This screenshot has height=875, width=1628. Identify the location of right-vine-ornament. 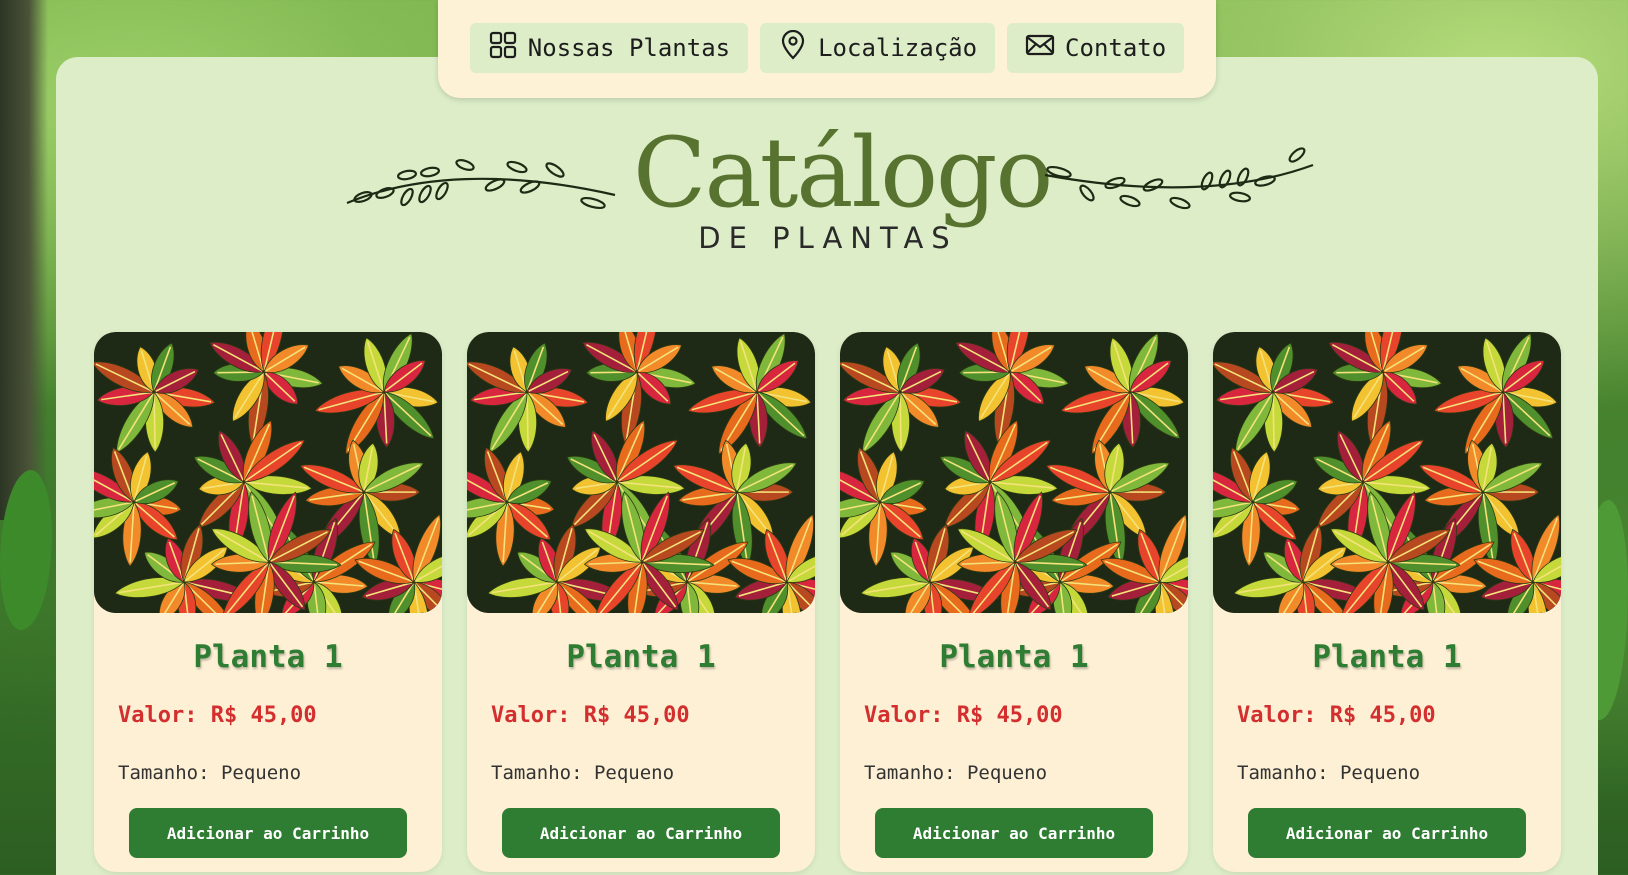
(1179, 178).